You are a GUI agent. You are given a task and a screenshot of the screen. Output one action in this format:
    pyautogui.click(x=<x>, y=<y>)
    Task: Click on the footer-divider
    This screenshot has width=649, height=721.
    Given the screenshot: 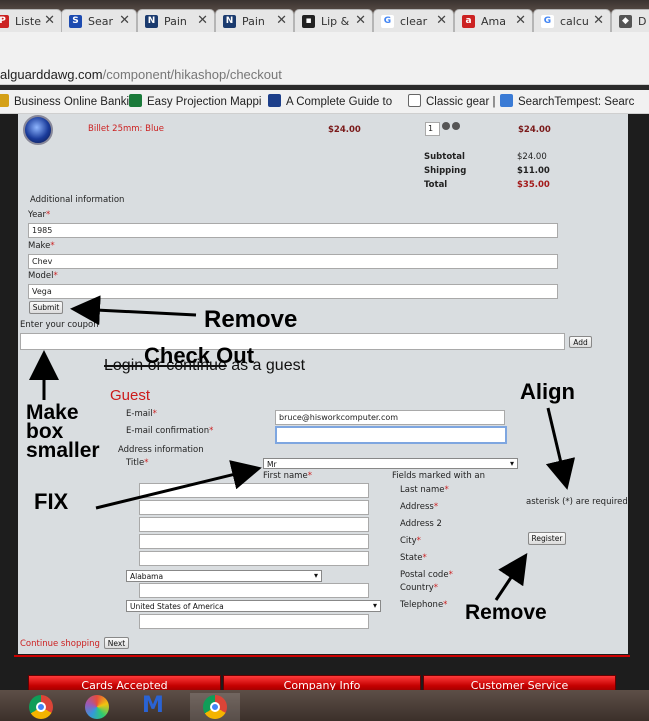 What is the action you would take?
    pyautogui.click(x=322, y=656)
    